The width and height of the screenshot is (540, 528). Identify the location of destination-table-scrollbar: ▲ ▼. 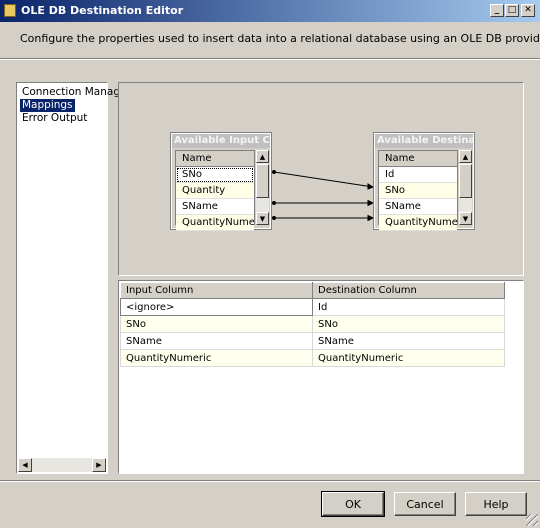
(465, 187).